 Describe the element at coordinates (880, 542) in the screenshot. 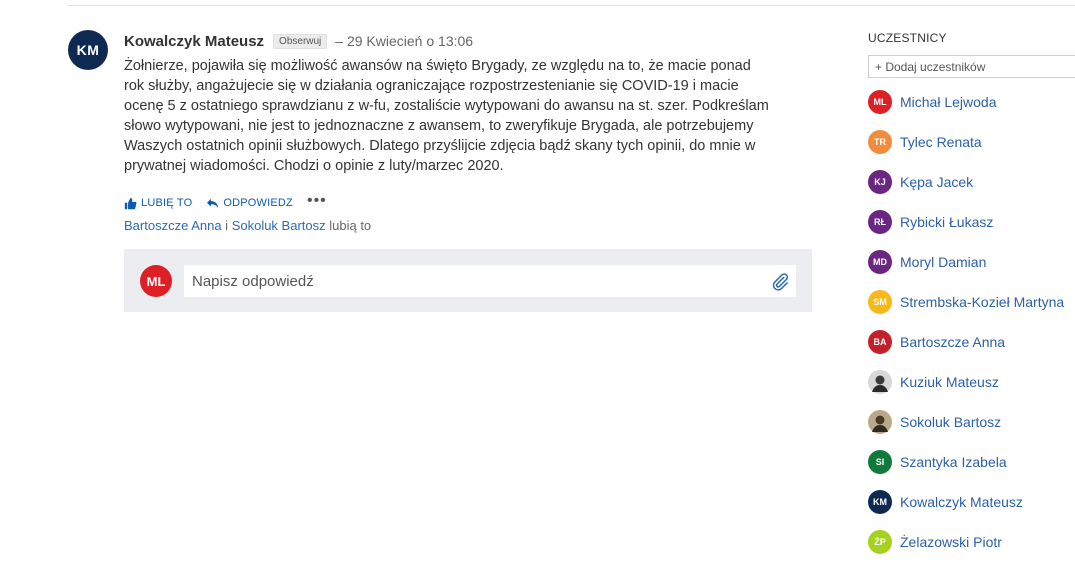

I see `participant-avatar: ŻP` at that location.